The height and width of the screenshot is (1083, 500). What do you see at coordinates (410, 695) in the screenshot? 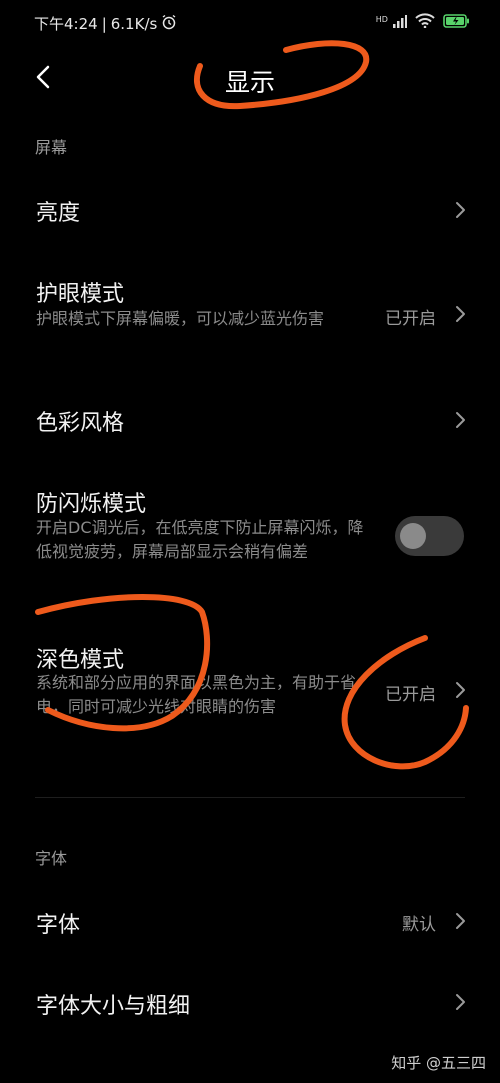
I see `dark-mode-status: 已开启` at bounding box center [410, 695].